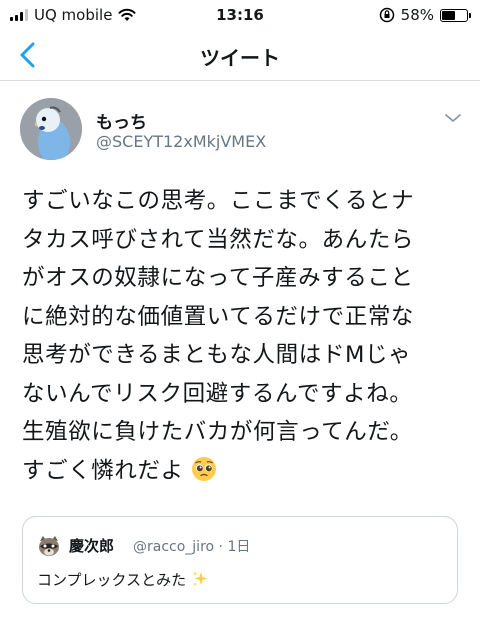  I want to click on tweet-last-line: すごく憐れだよ, so click(245, 471).